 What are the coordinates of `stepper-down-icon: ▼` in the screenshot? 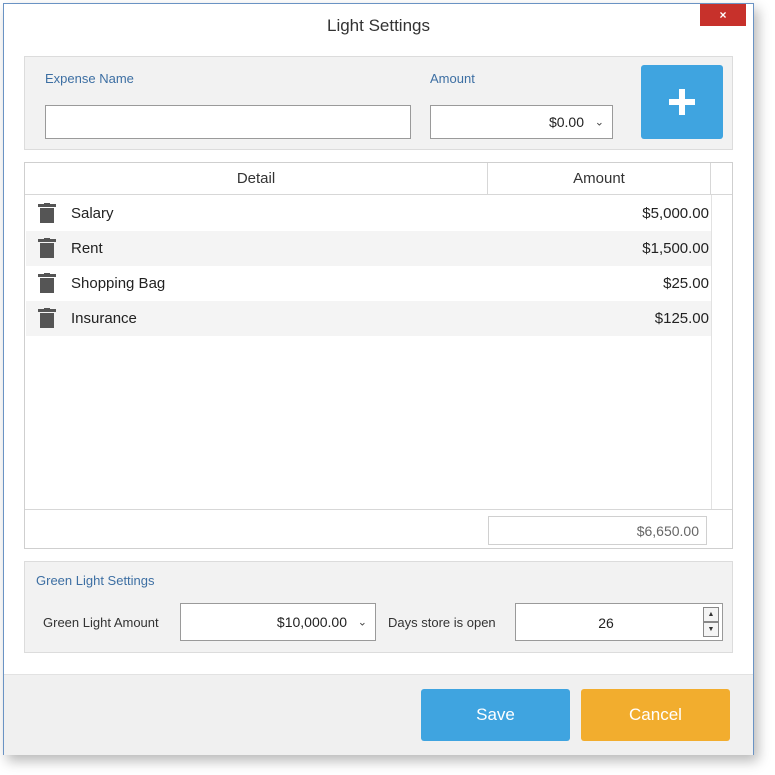 It's located at (711, 629).